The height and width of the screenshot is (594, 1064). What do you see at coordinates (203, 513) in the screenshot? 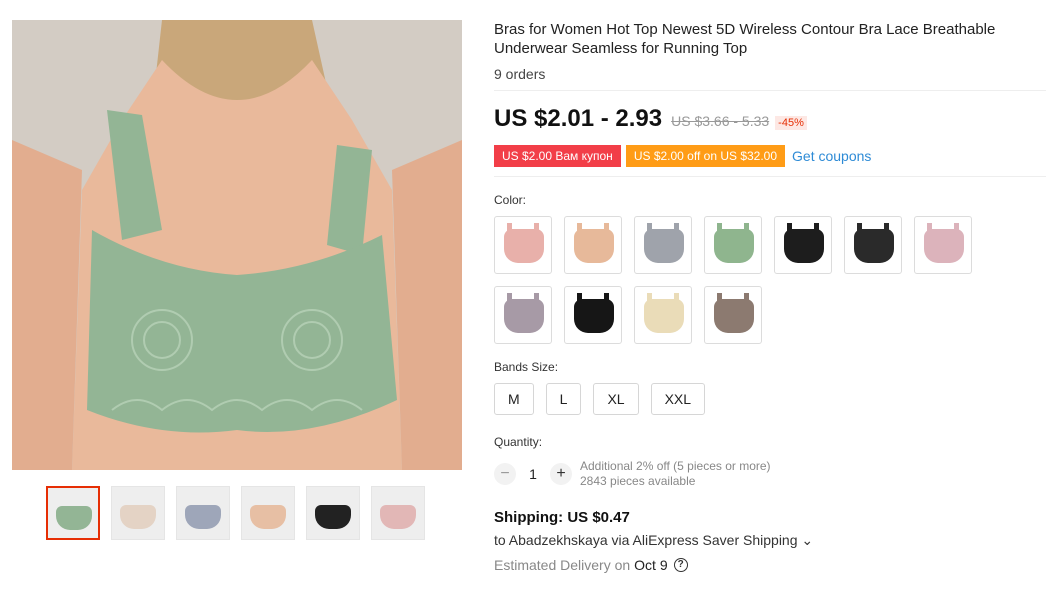
I see `thumbnail-gray` at bounding box center [203, 513].